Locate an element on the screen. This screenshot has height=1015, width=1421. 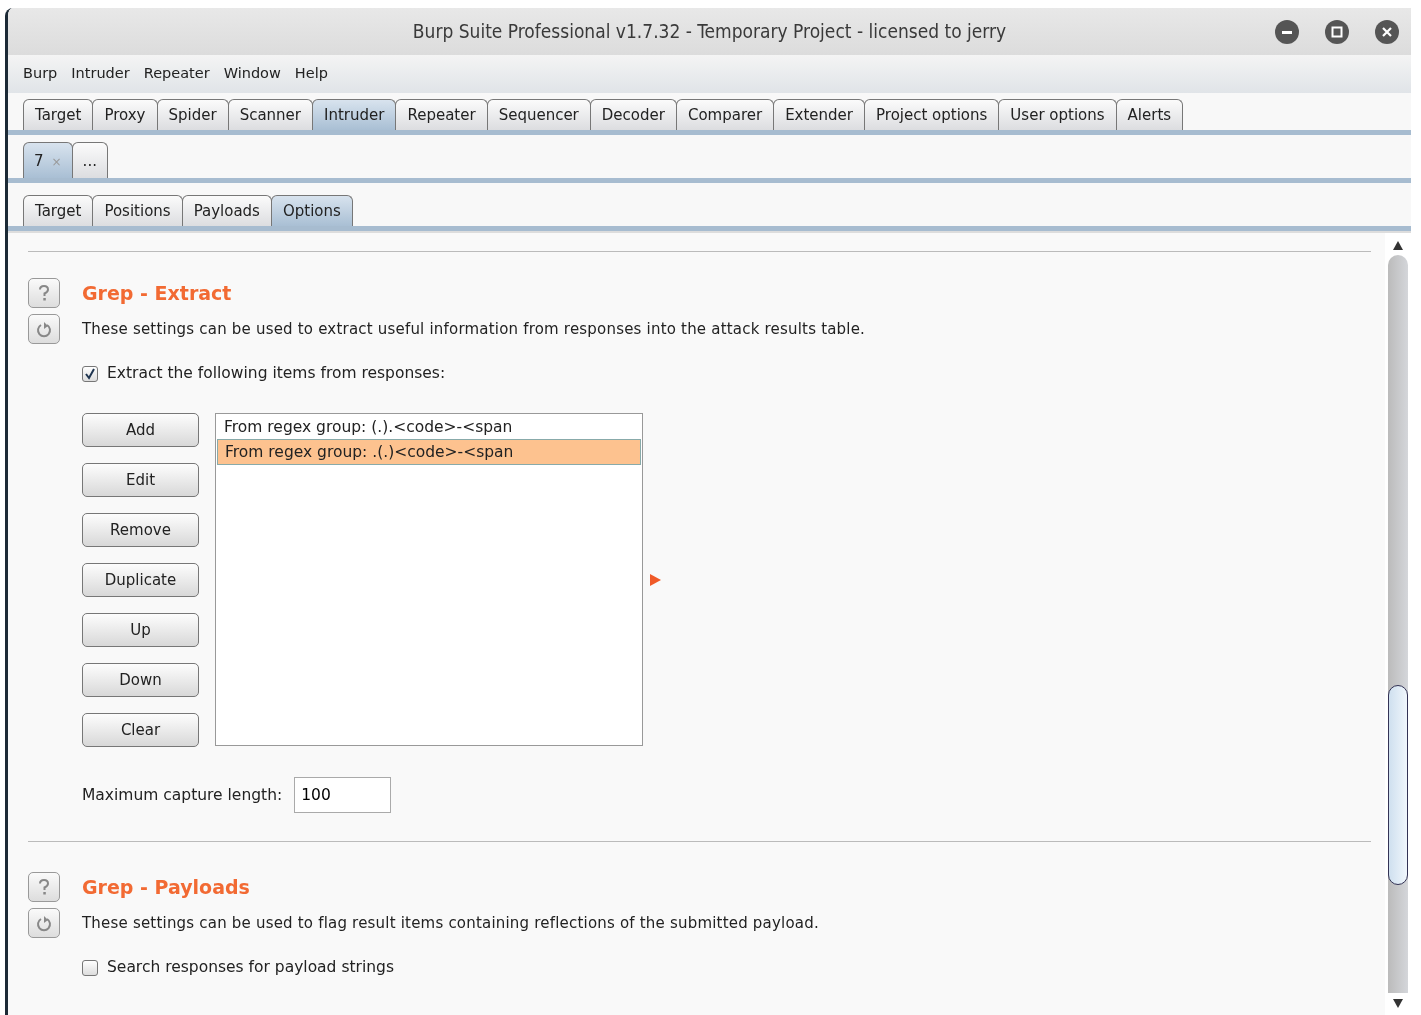
list-button: Duplicate is located at coordinates (140, 580).